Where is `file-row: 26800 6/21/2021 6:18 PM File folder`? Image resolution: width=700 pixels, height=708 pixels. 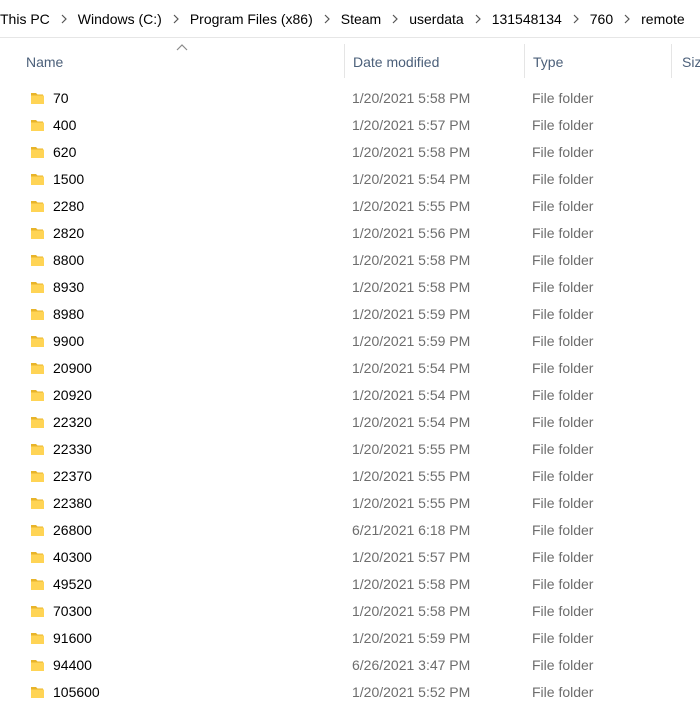
file-row: 26800 6/21/2021 6:18 PM File folder is located at coordinates (350, 531).